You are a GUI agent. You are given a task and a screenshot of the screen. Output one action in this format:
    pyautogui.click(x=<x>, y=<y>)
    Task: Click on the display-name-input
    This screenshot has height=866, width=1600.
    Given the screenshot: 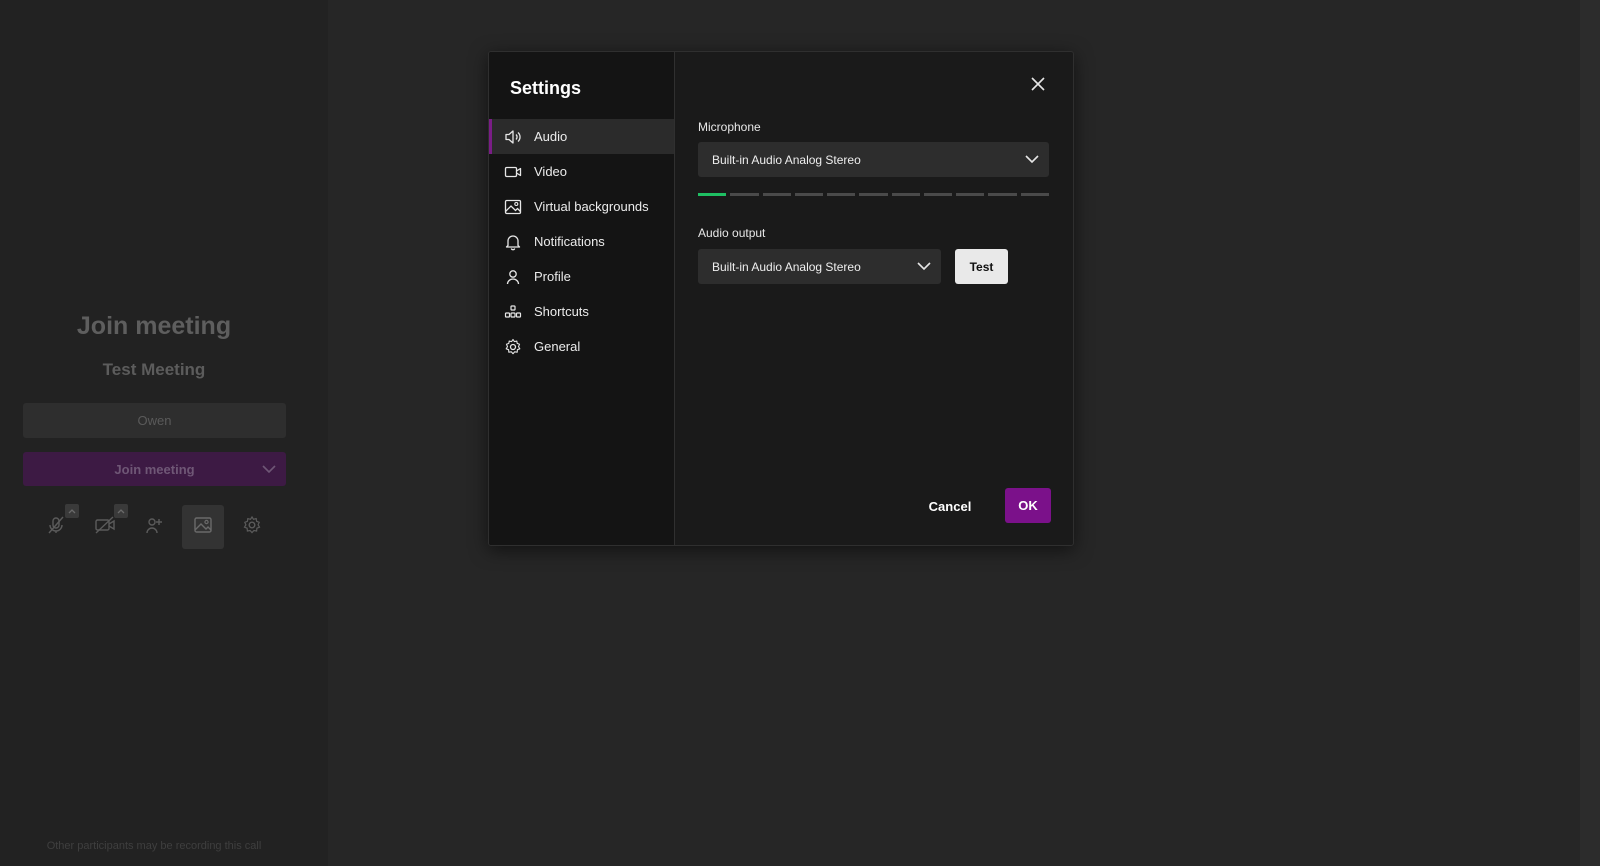 What is the action you would take?
    pyautogui.click(x=154, y=420)
    